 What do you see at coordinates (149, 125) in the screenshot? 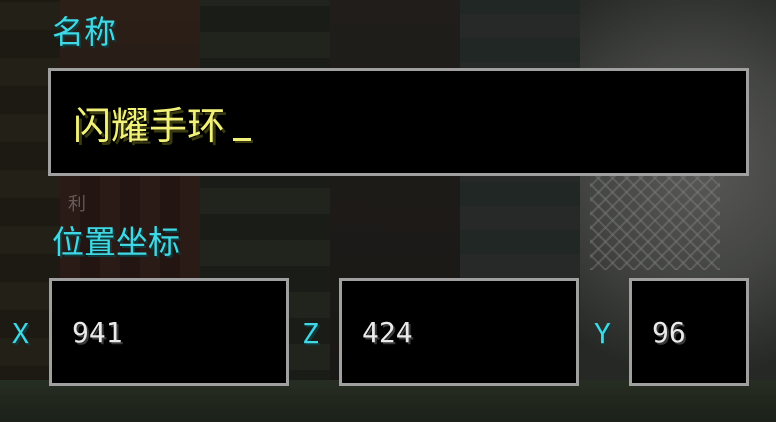
I see `name-input-value: 闪耀手环` at bounding box center [149, 125].